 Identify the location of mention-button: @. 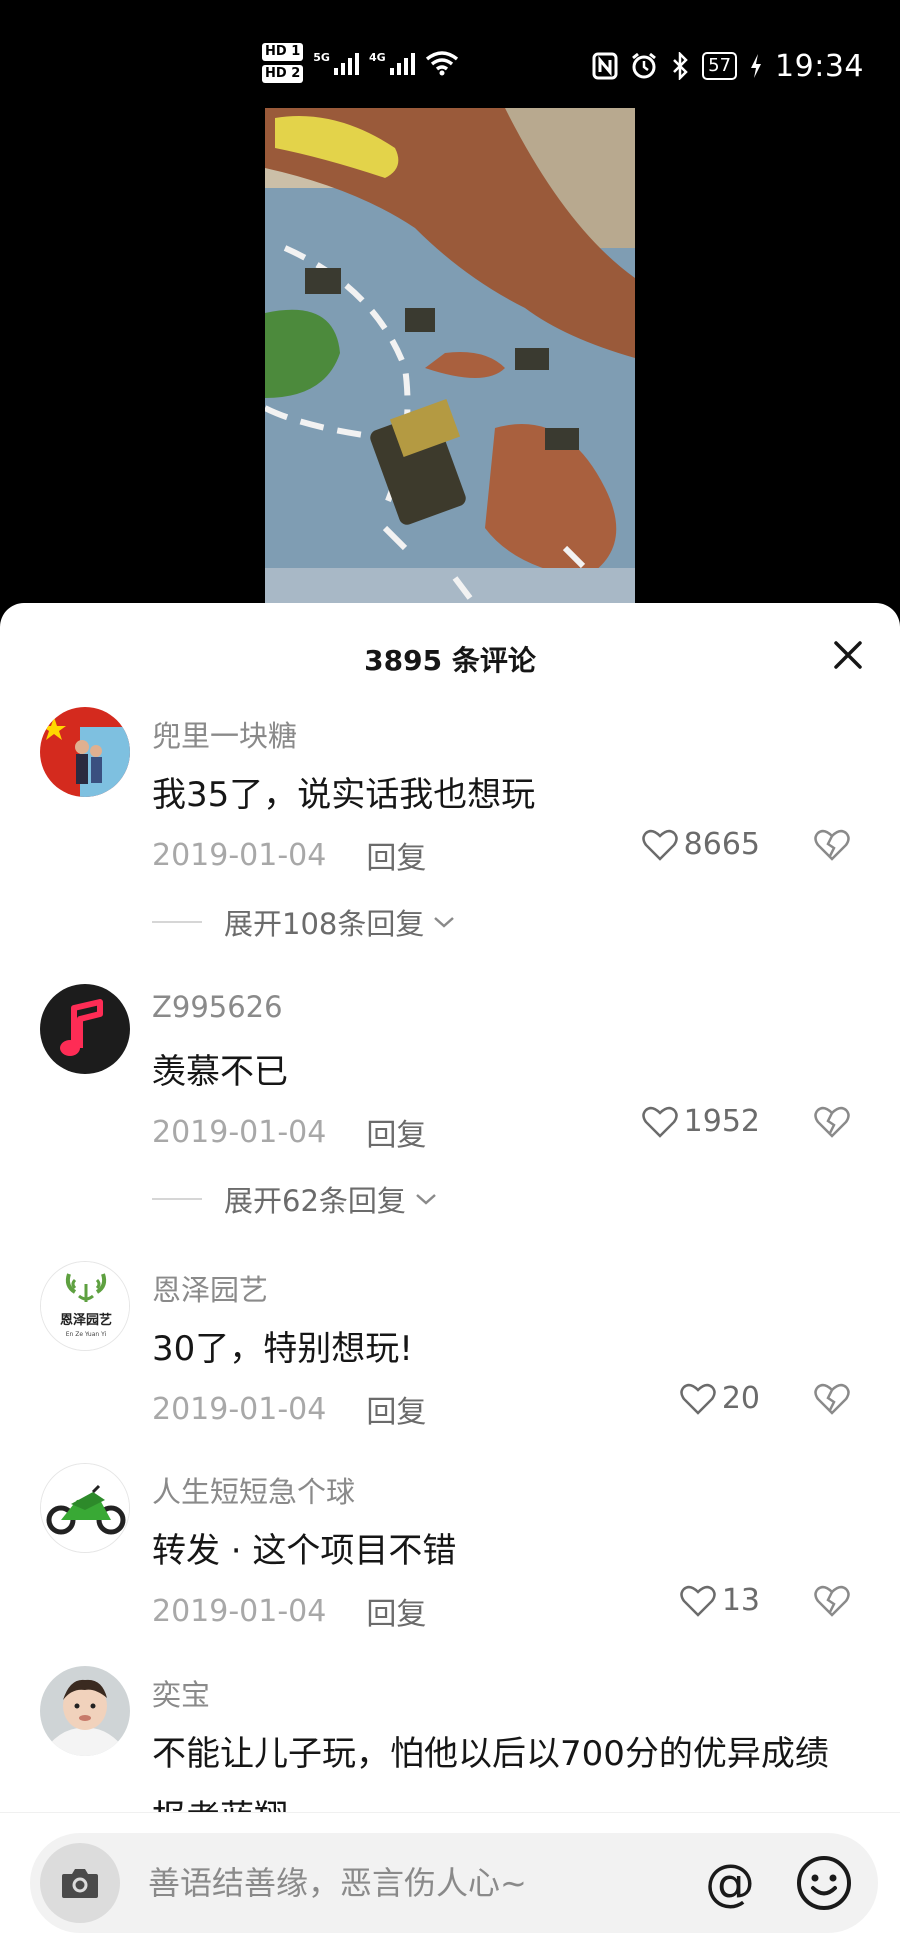
(730, 1885).